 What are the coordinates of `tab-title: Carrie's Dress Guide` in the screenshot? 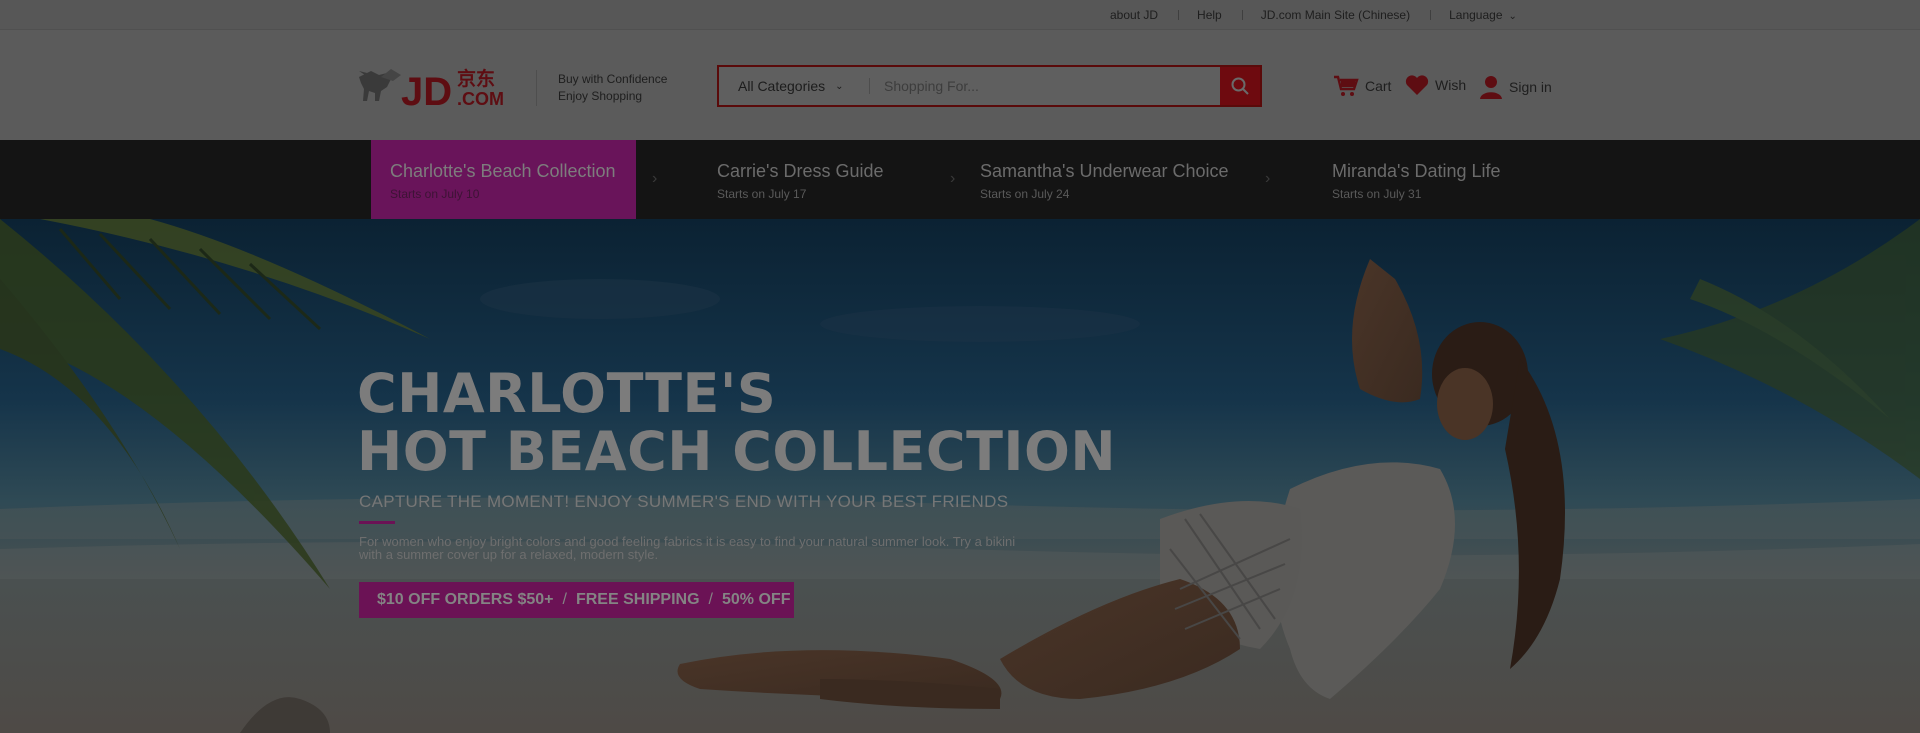 It's located at (800, 171).